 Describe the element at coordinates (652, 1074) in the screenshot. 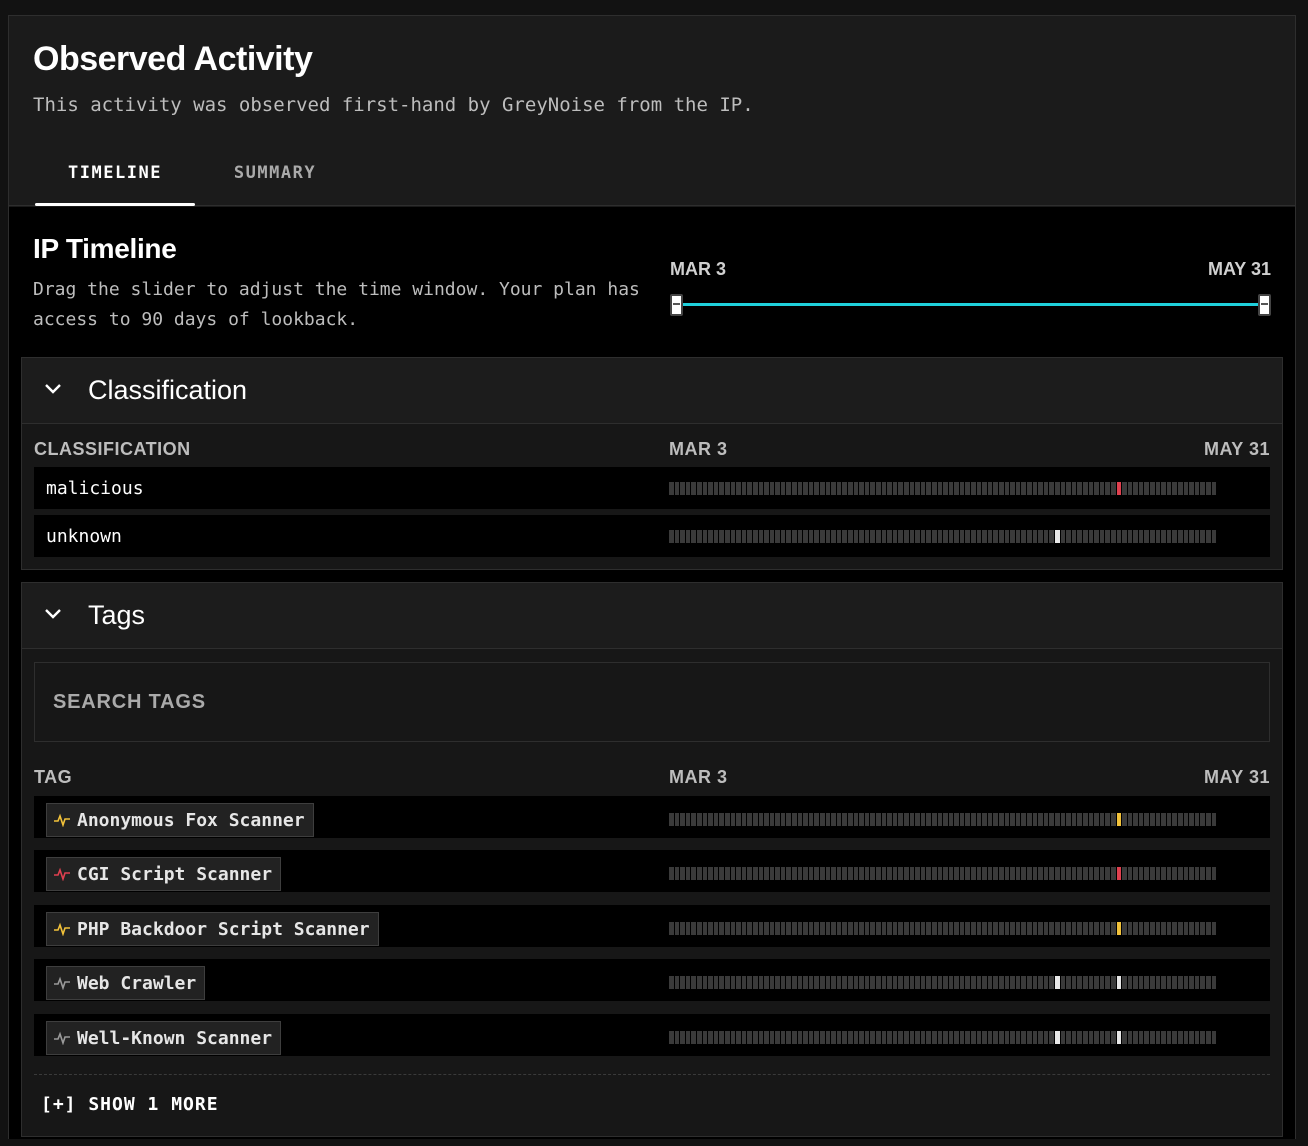

I see `divider` at that location.